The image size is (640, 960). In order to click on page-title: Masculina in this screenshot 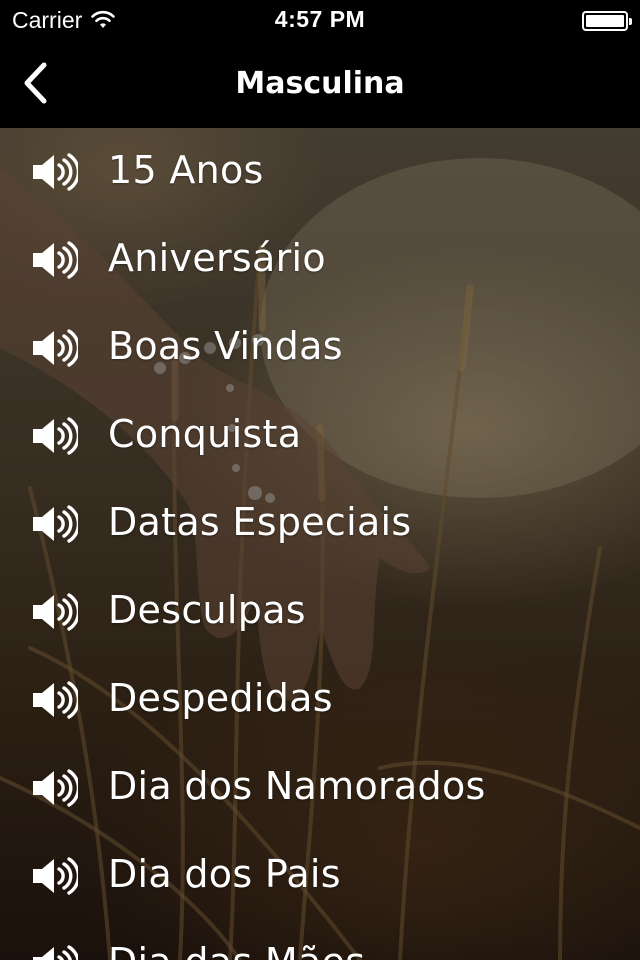, I will do `click(320, 83)`.